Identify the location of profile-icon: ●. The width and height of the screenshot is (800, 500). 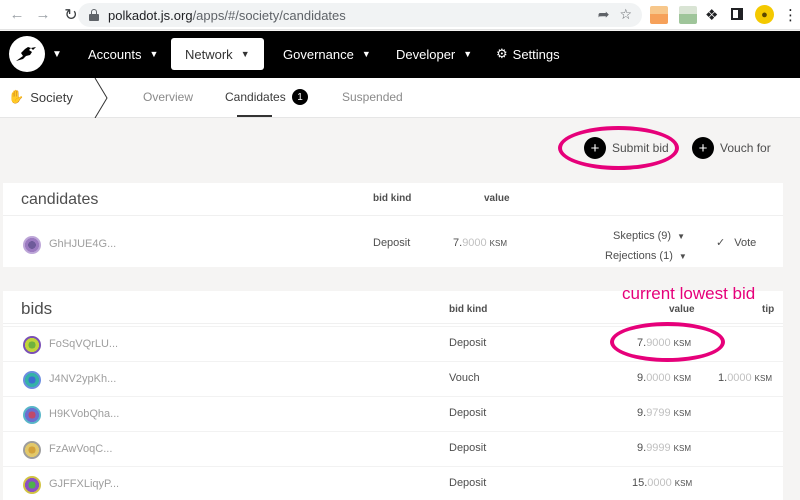
(764, 14).